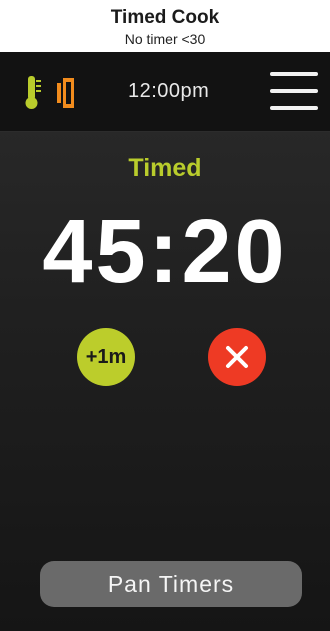 The height and width of the screenshot is (631, 330). I want to click on page-subtitle: No timer <30, so click(165, 39).